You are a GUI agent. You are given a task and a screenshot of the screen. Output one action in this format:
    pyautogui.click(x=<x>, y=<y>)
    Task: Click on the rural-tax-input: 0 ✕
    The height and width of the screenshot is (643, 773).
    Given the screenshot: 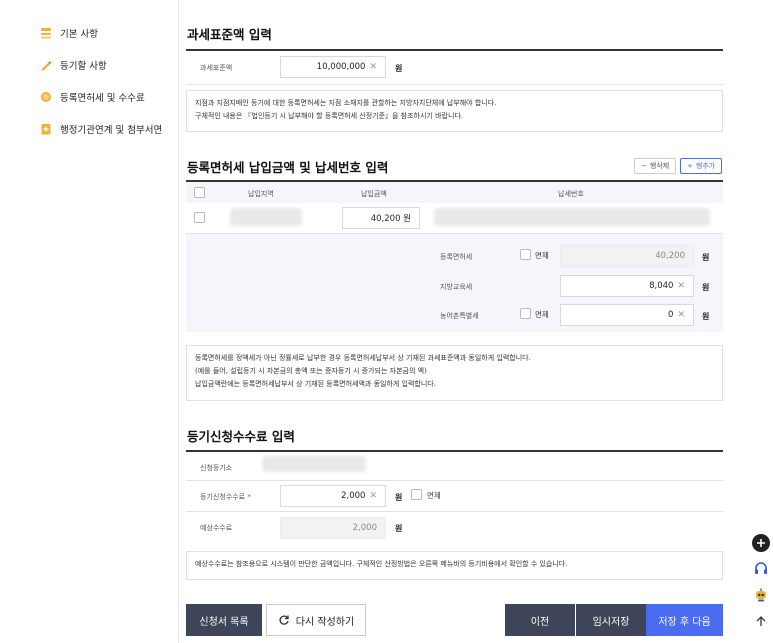 What is the action you would take?
    pyautogui.click(x=627, y=315)
    